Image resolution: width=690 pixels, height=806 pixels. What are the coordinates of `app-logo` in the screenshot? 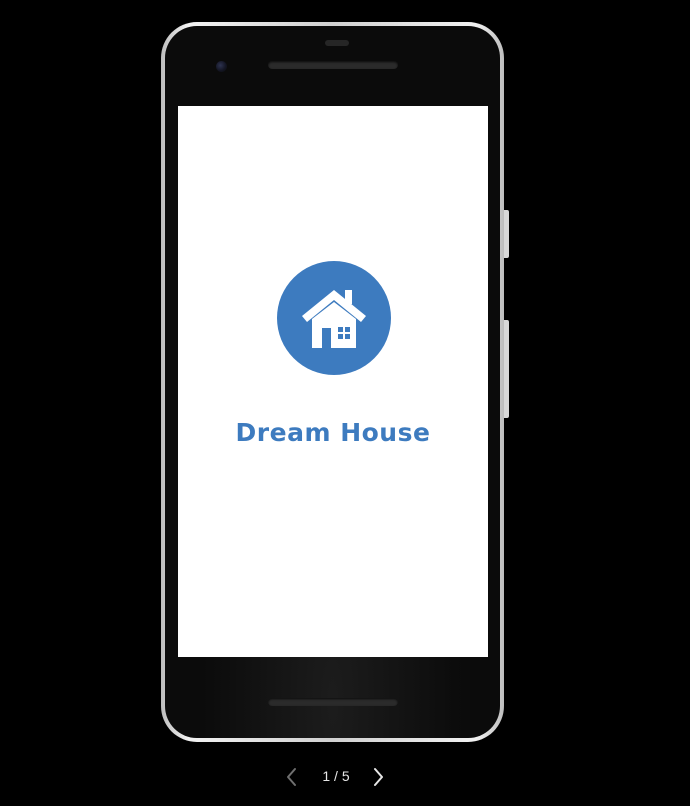 It's located at (334, 318).